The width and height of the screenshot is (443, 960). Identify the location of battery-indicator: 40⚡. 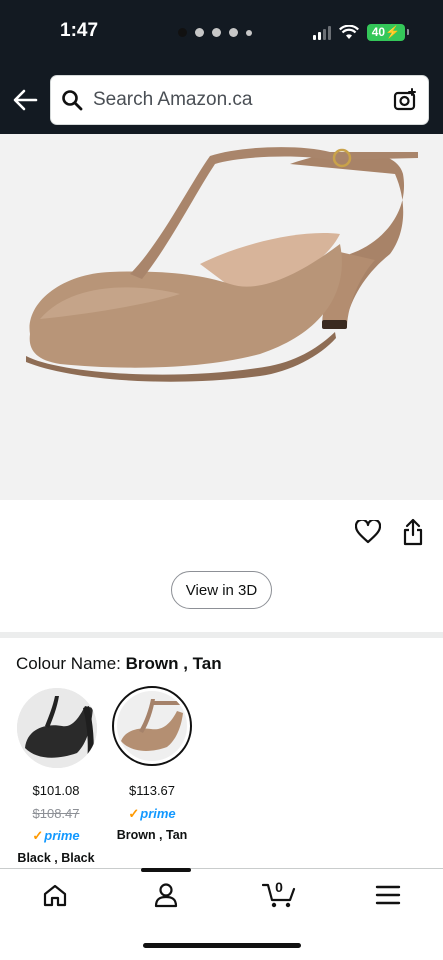
(388, 32).